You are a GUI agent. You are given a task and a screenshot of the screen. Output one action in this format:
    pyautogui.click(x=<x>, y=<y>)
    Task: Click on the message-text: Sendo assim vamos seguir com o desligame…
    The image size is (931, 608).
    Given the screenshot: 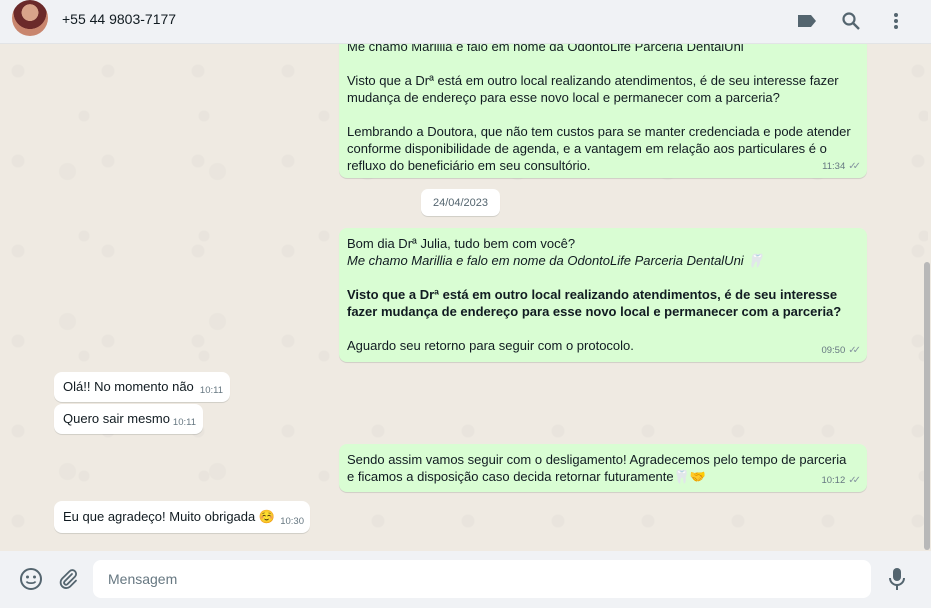 What is the action you would take?
    pyautogui.click(x=597, y=468)
    